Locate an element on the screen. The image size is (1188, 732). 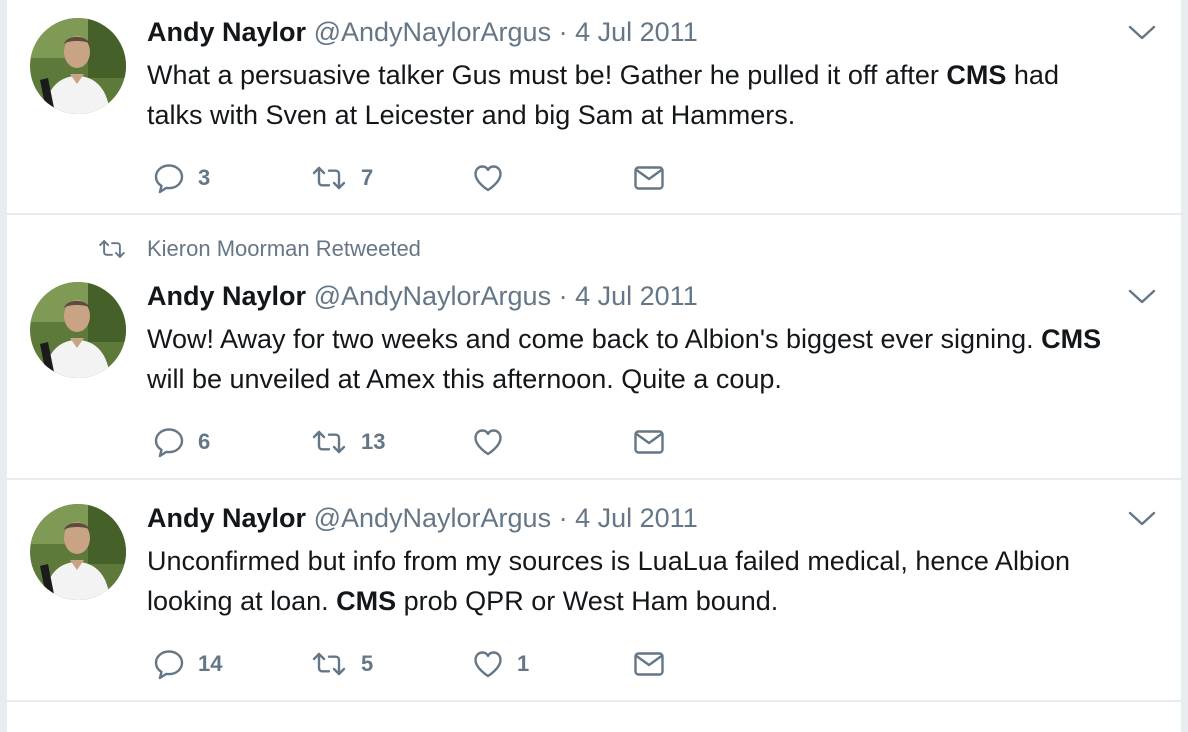
reply-button: 6 is located at coordinates (181, 442).